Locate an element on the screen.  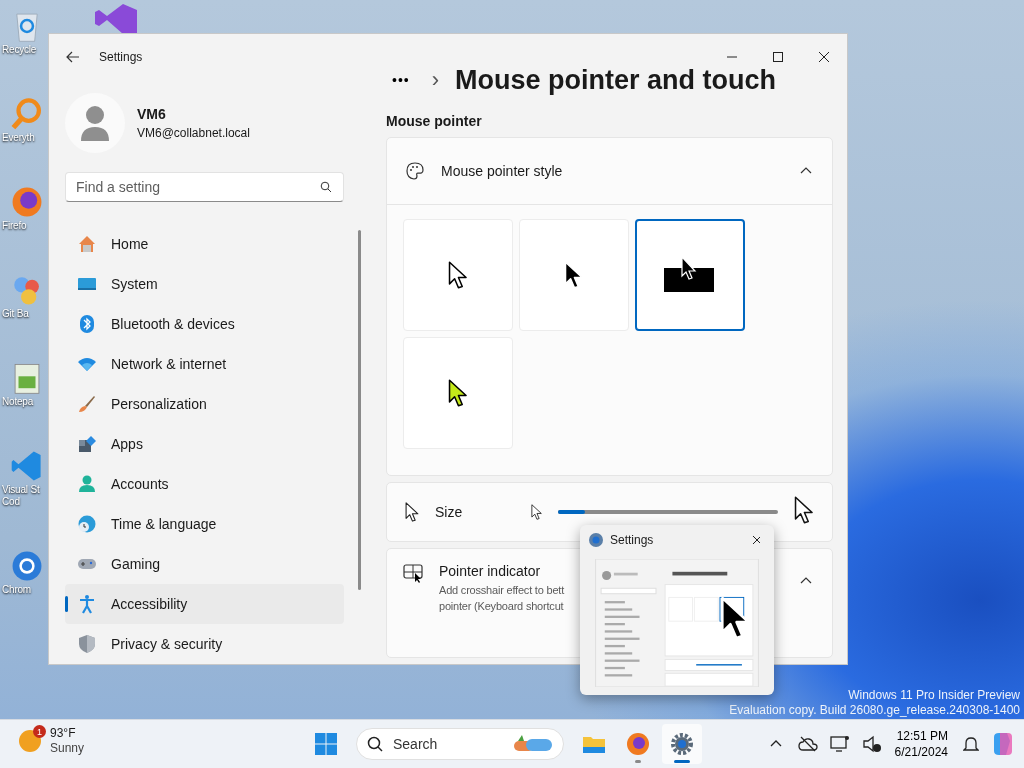
build-info-text: Evaluation copy. Build 26080.ge_release.240308-1400 is located at coordinates (874, 710).